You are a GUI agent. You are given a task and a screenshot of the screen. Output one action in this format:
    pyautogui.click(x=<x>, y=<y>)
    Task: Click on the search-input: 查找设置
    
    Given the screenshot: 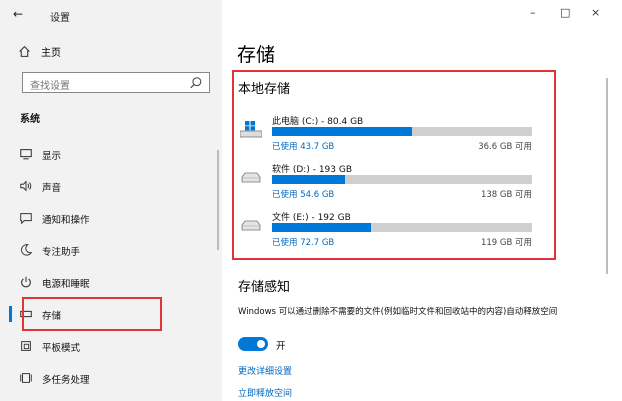 What is the action you would take?
    pyautogui.click(x=116, y=82)
    